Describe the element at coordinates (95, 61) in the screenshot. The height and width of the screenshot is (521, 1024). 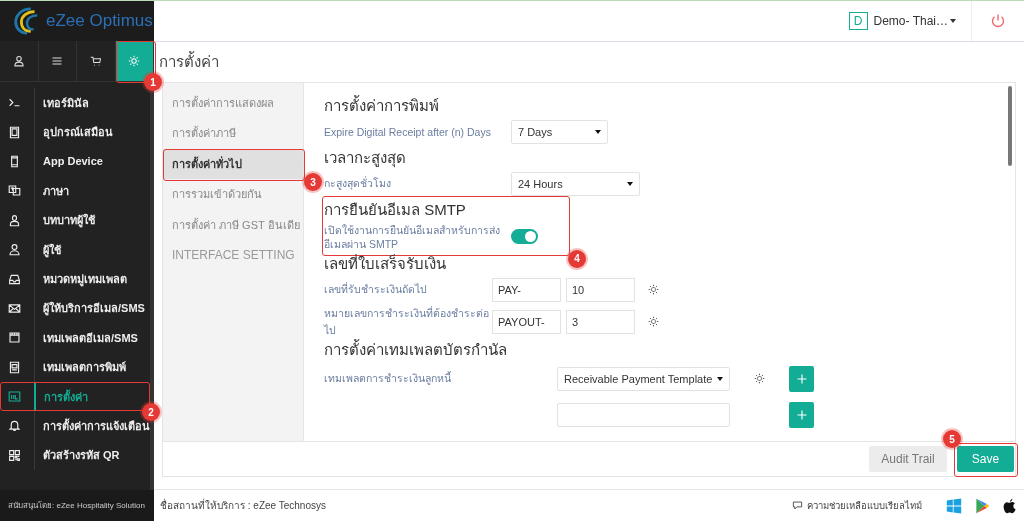
I see `cart-icon` at that location.